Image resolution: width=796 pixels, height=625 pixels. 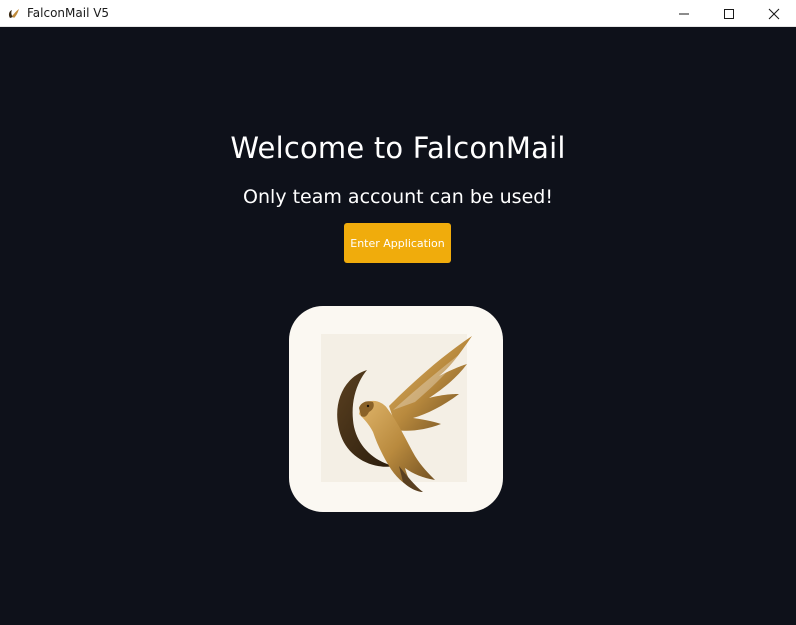 I want to click on window-controls, so click(x=728, y=13).